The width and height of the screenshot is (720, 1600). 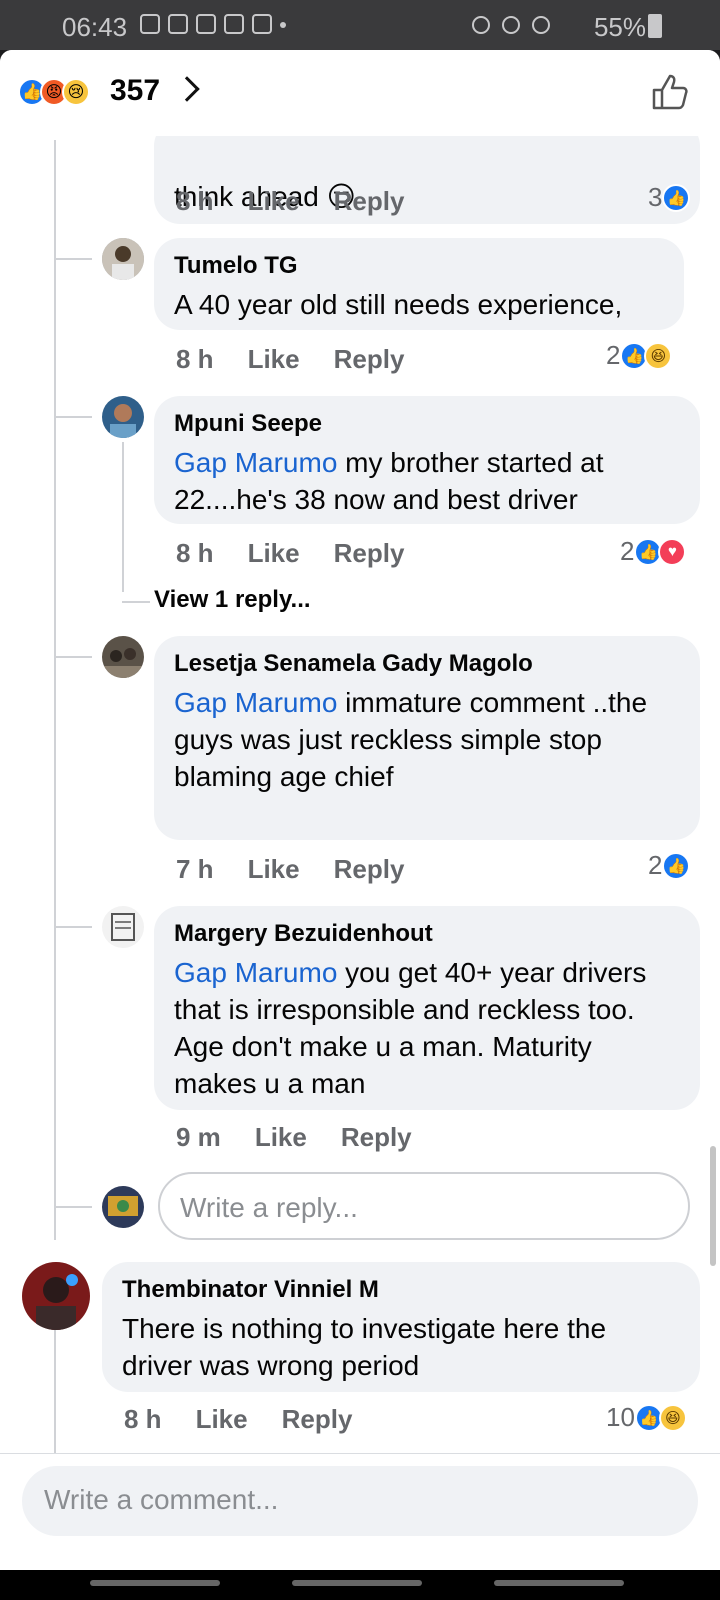 What do you see at coordinates (619, 27) in the screenshot?
I see `battery-percent: 55%` at bounding box center [619, 27].